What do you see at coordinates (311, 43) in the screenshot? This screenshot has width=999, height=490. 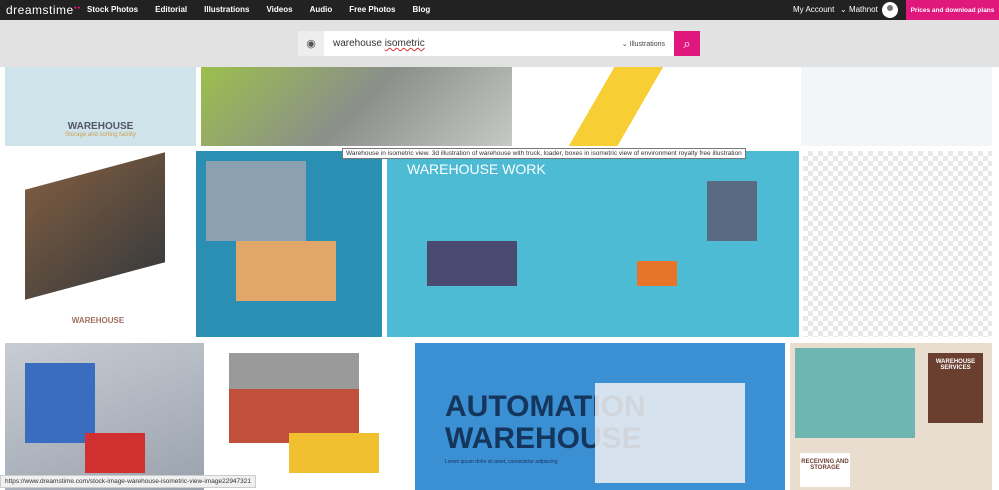 I see `eye-icon: ◉` at bounding box center [311, 43].